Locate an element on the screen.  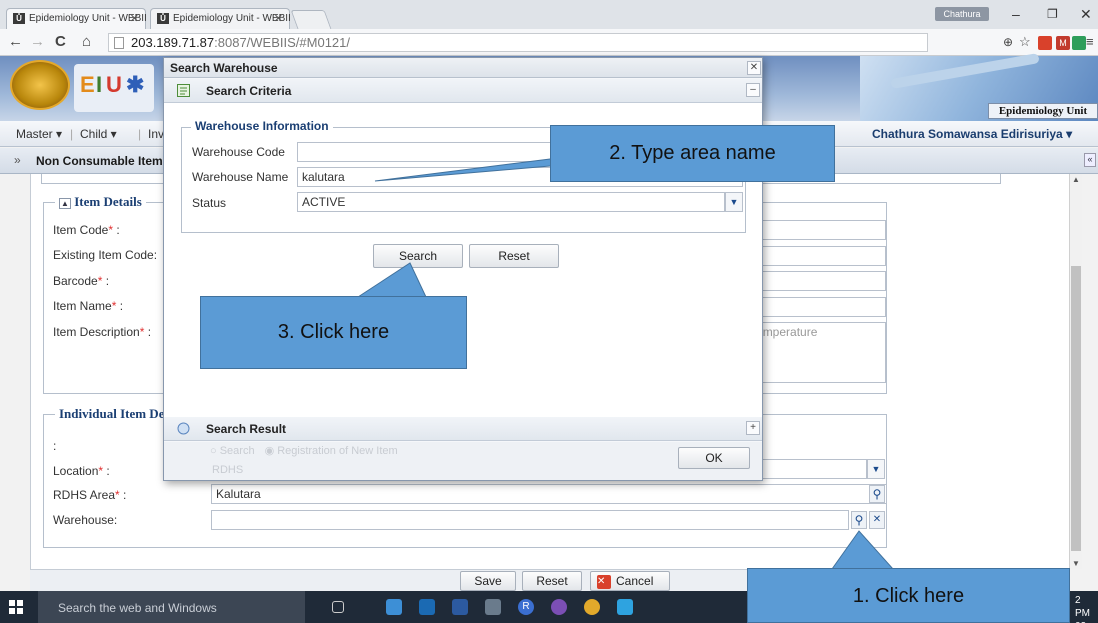
callout-1-pointer is located at coordinates (863, 550).